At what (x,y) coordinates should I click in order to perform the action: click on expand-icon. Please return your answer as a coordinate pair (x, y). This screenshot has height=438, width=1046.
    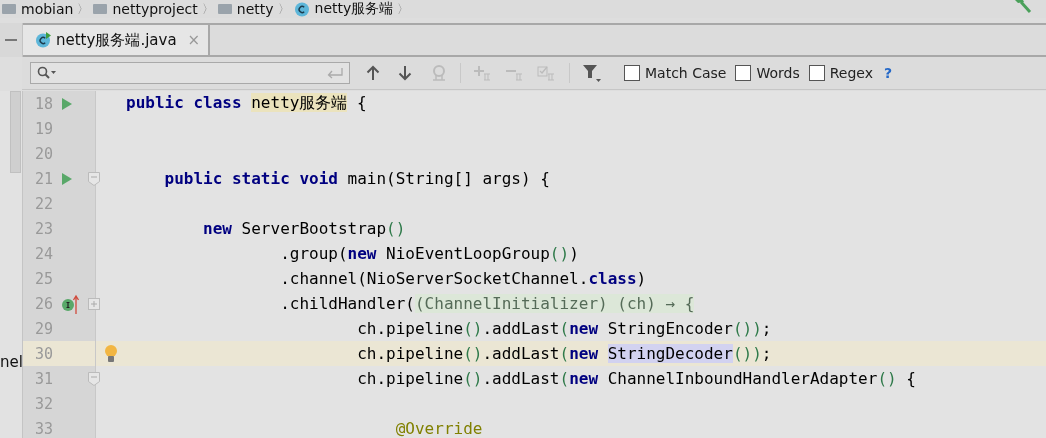
    Looking at the image, I should click on (94, 303).